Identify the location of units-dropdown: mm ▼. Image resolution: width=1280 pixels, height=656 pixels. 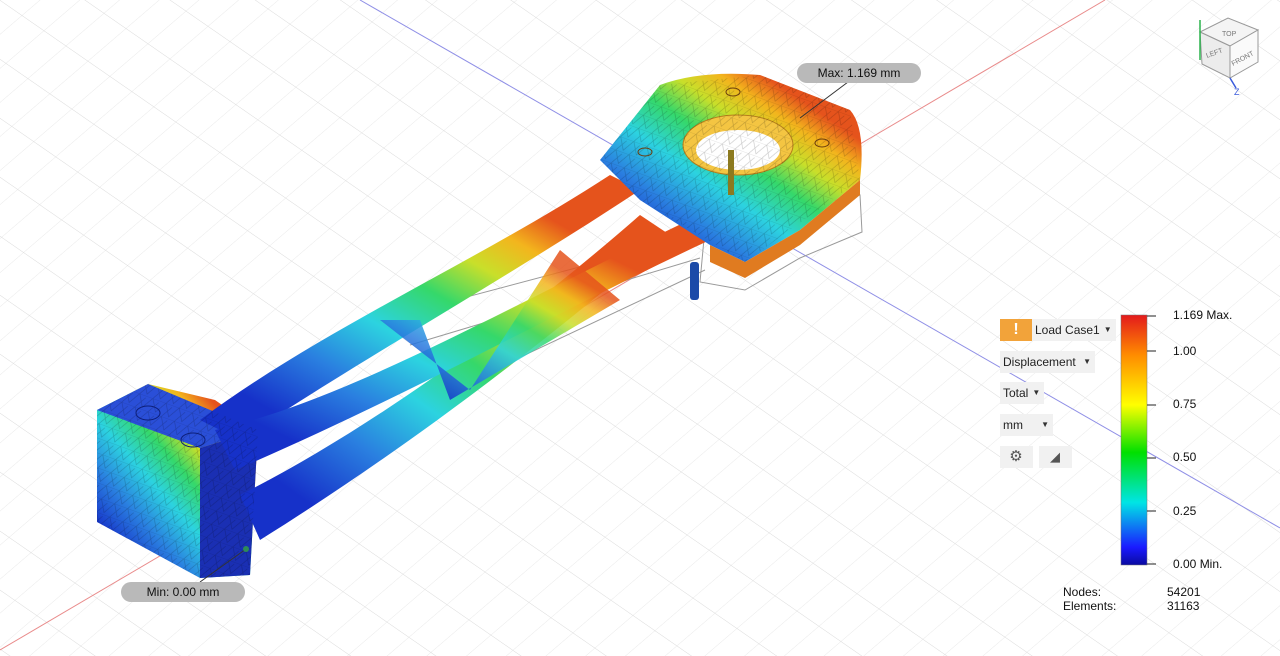
(1026, 425).